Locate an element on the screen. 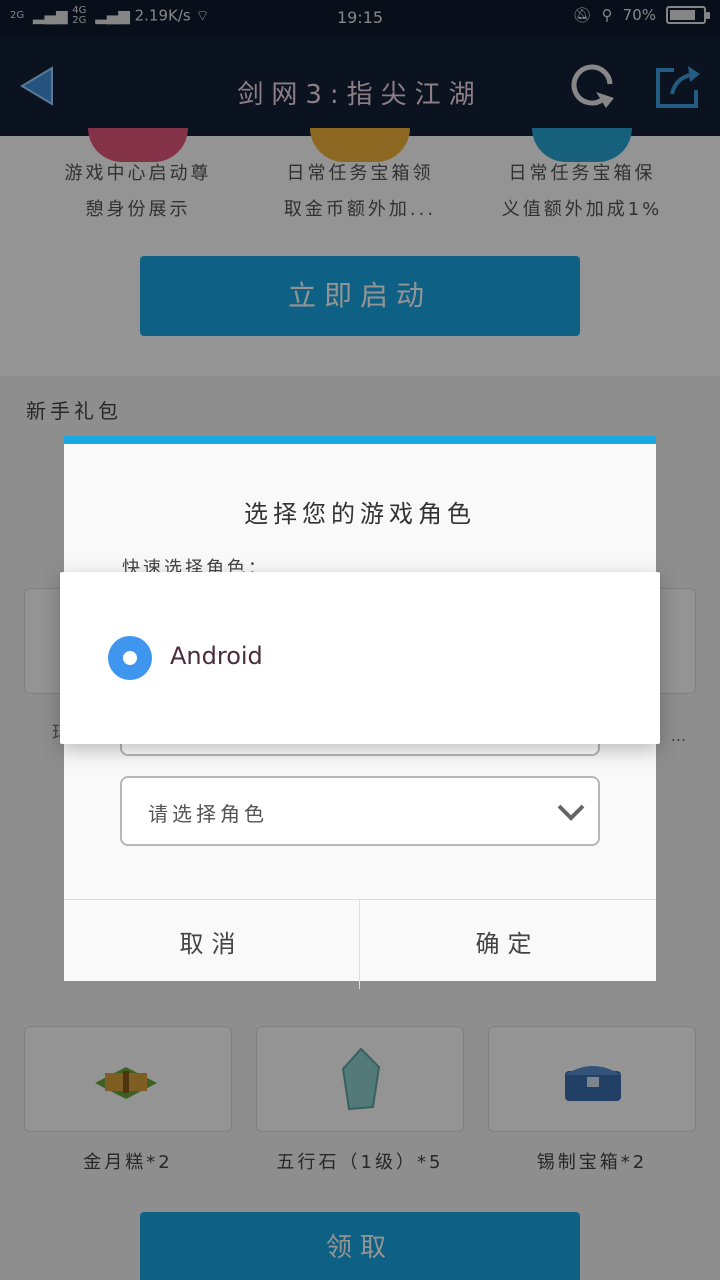  dialog-title: 选择您的游戏角色 is located at coordinates (360, 514).